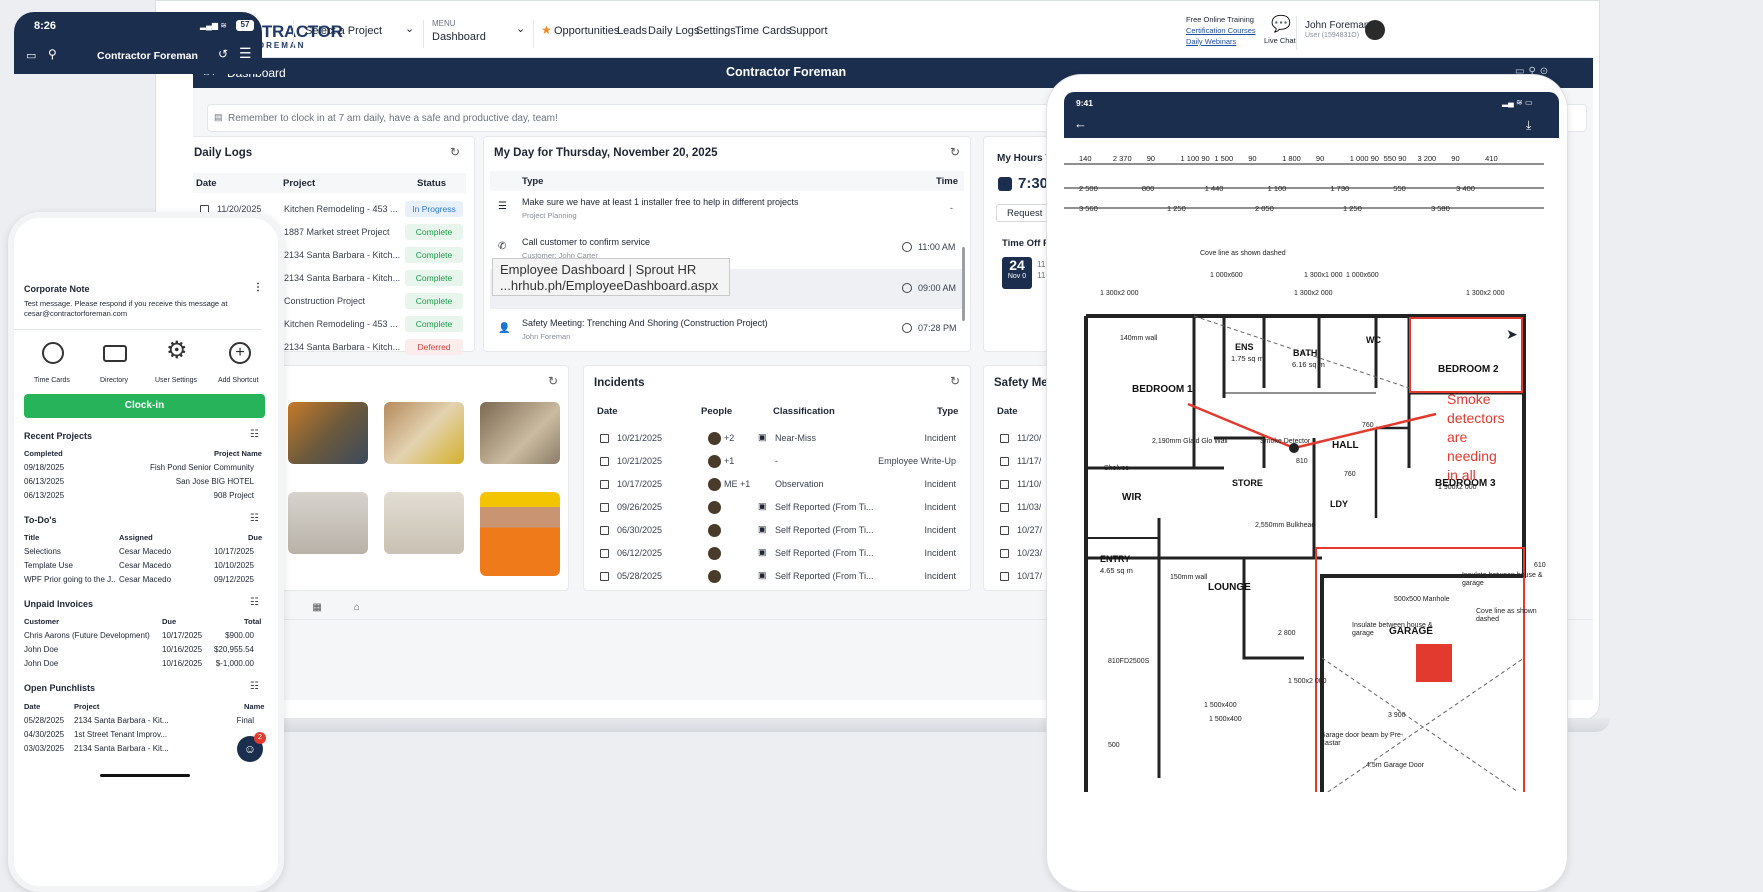  Describe the element at coordinates (223, 54) in the screenshot. I see `history-icon: ↺` at that location.